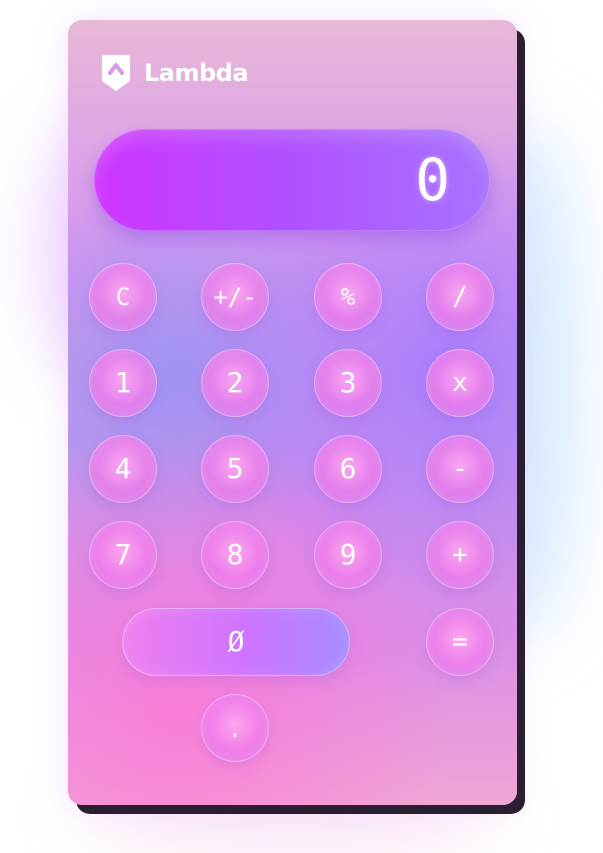  I want to click on equals-button: =, so click(460, 642).